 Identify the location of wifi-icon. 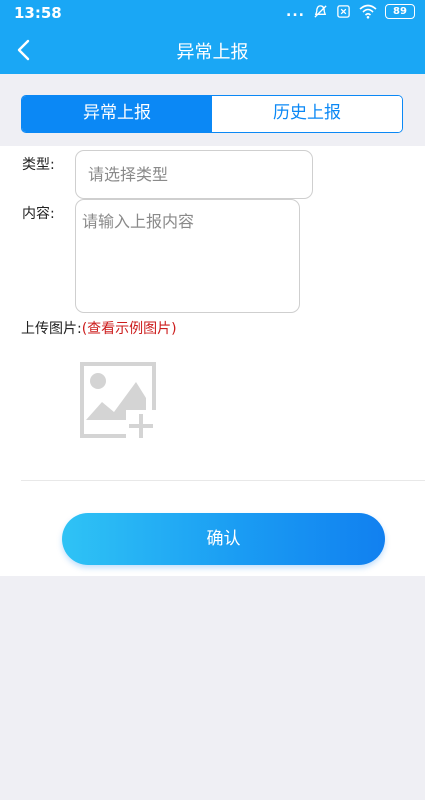
(368, 11).